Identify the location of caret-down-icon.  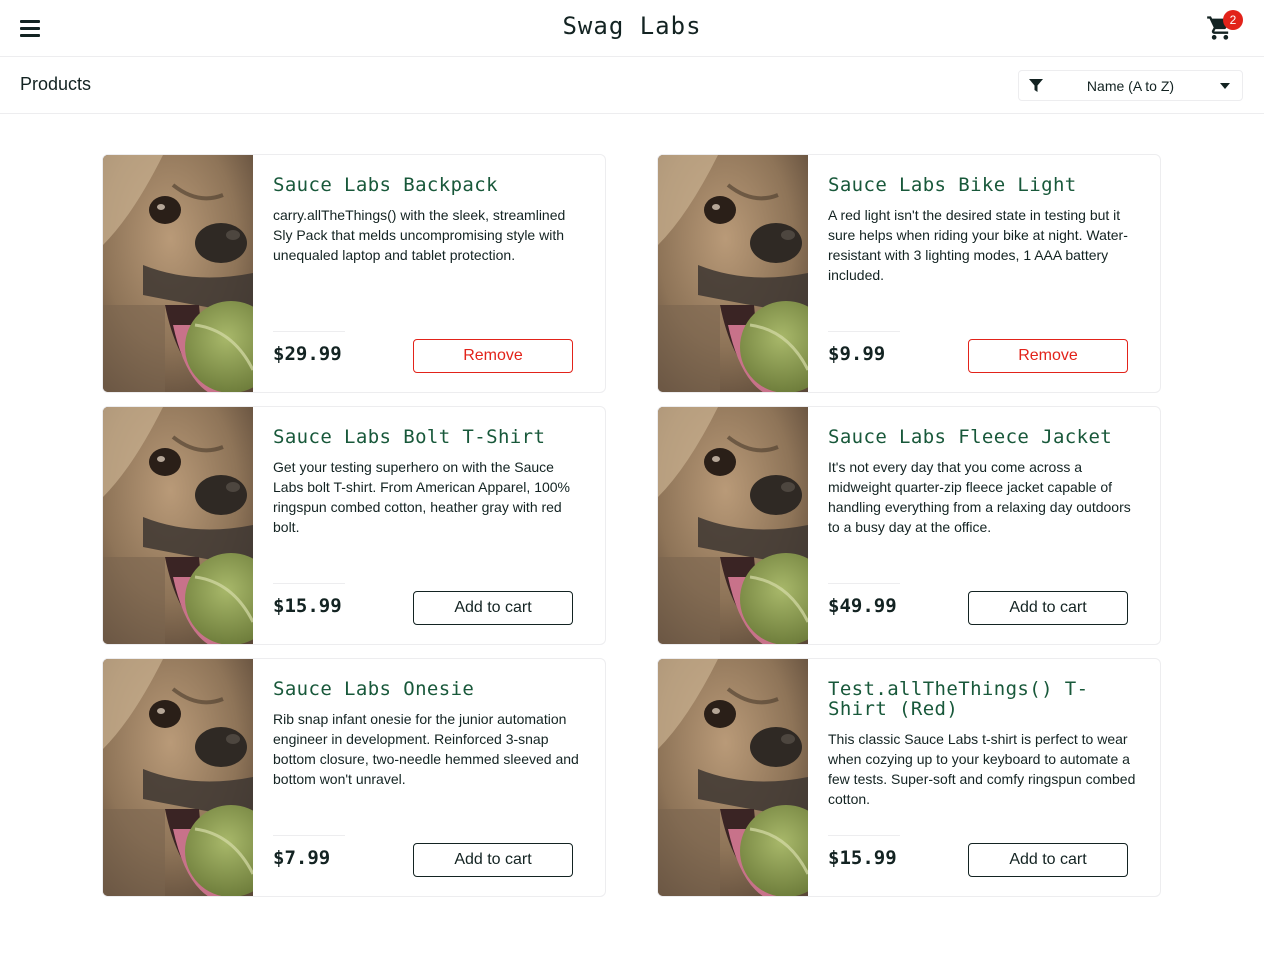
(1225, 86).